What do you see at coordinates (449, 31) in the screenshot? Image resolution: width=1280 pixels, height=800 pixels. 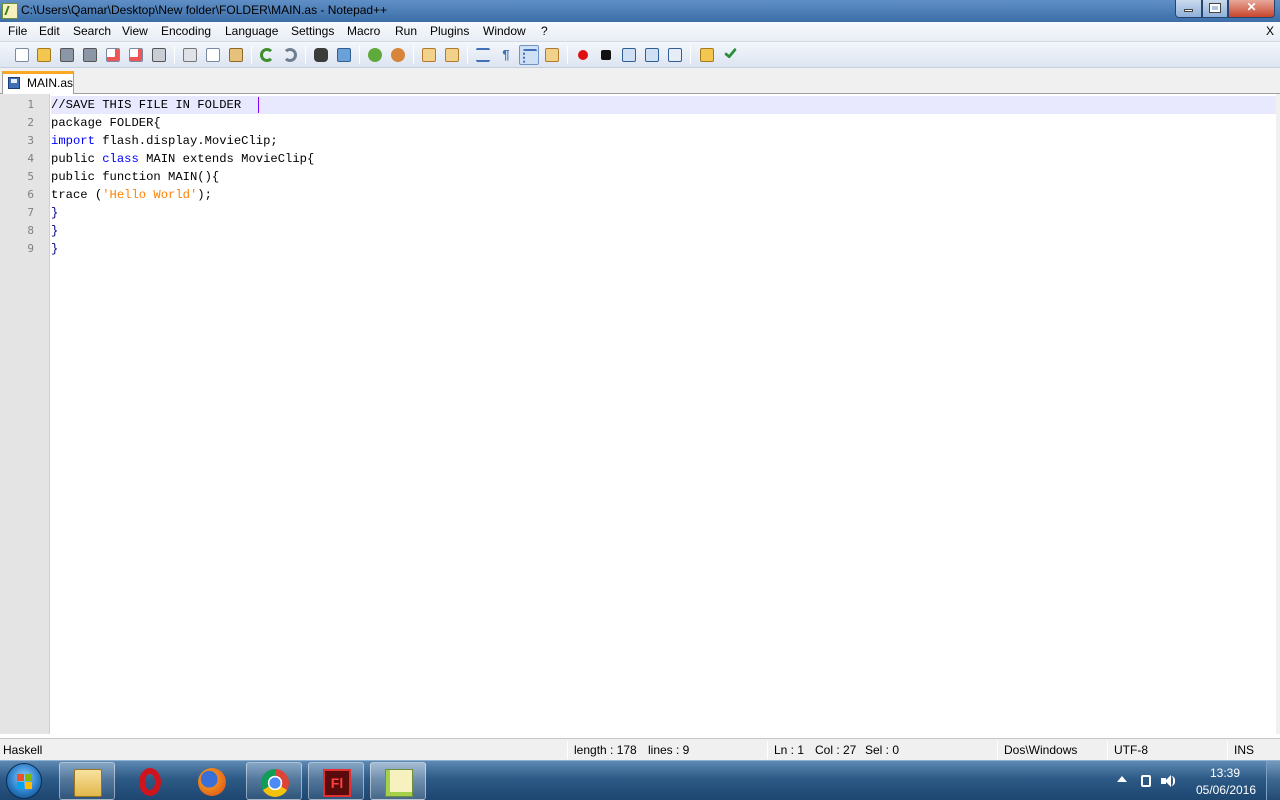 I see `menu-plugins: Plugins` at bounding box center [449, 31].